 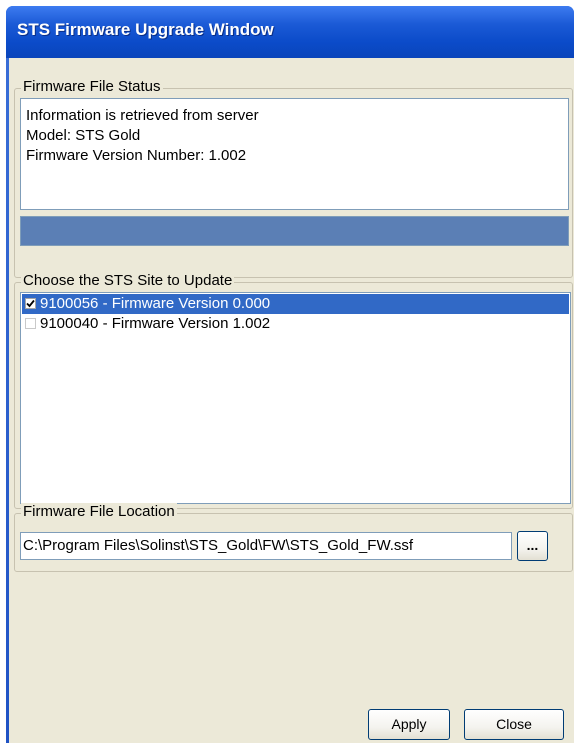 I want to click on site-list-item-9100040: 9100040 - Firmware Version 1.002, so click(x=295, y=324).